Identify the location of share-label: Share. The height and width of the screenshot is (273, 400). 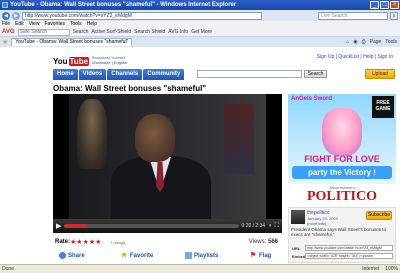
(76, 255).